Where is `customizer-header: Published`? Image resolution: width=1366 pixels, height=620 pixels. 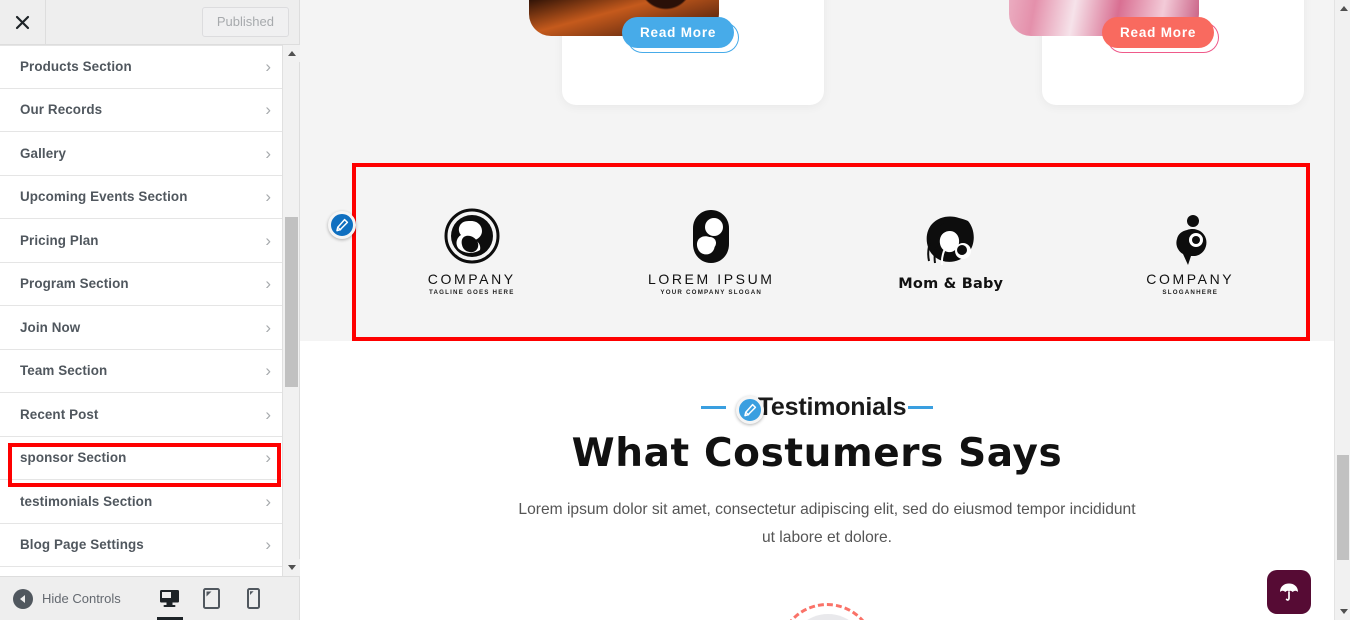
customizer-header: Published is located at coordinates (149, 22).